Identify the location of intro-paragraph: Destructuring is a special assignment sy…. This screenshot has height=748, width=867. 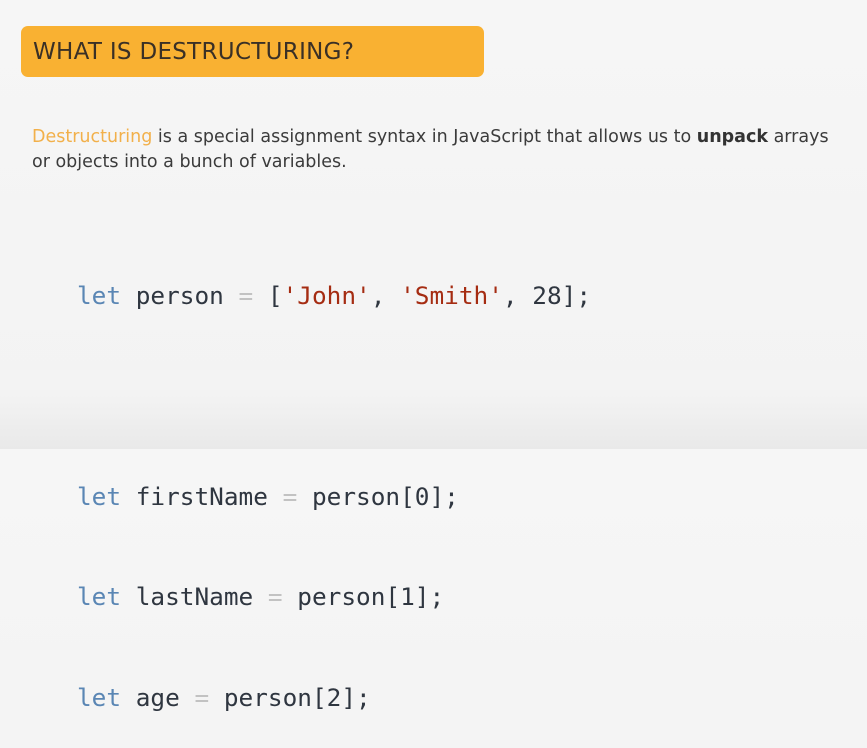
(442, 150).